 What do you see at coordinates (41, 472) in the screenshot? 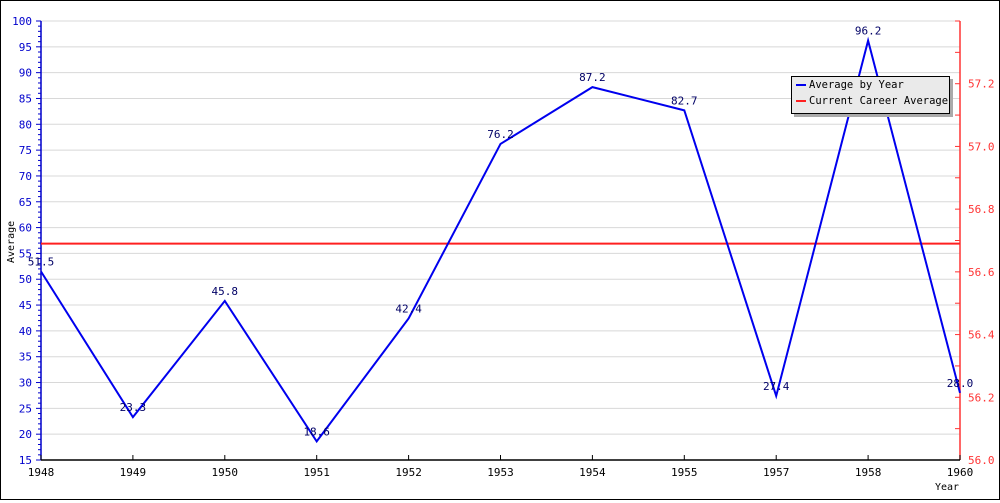
I see `x-tick-label: 1948` at bounding box center [41, 472].